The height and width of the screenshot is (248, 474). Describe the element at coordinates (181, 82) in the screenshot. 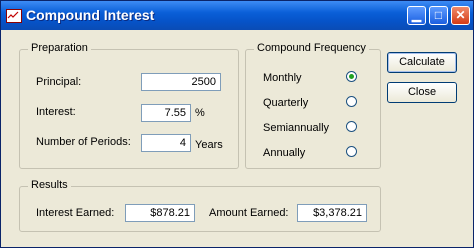

I see `principal-input: 2500` at that location.